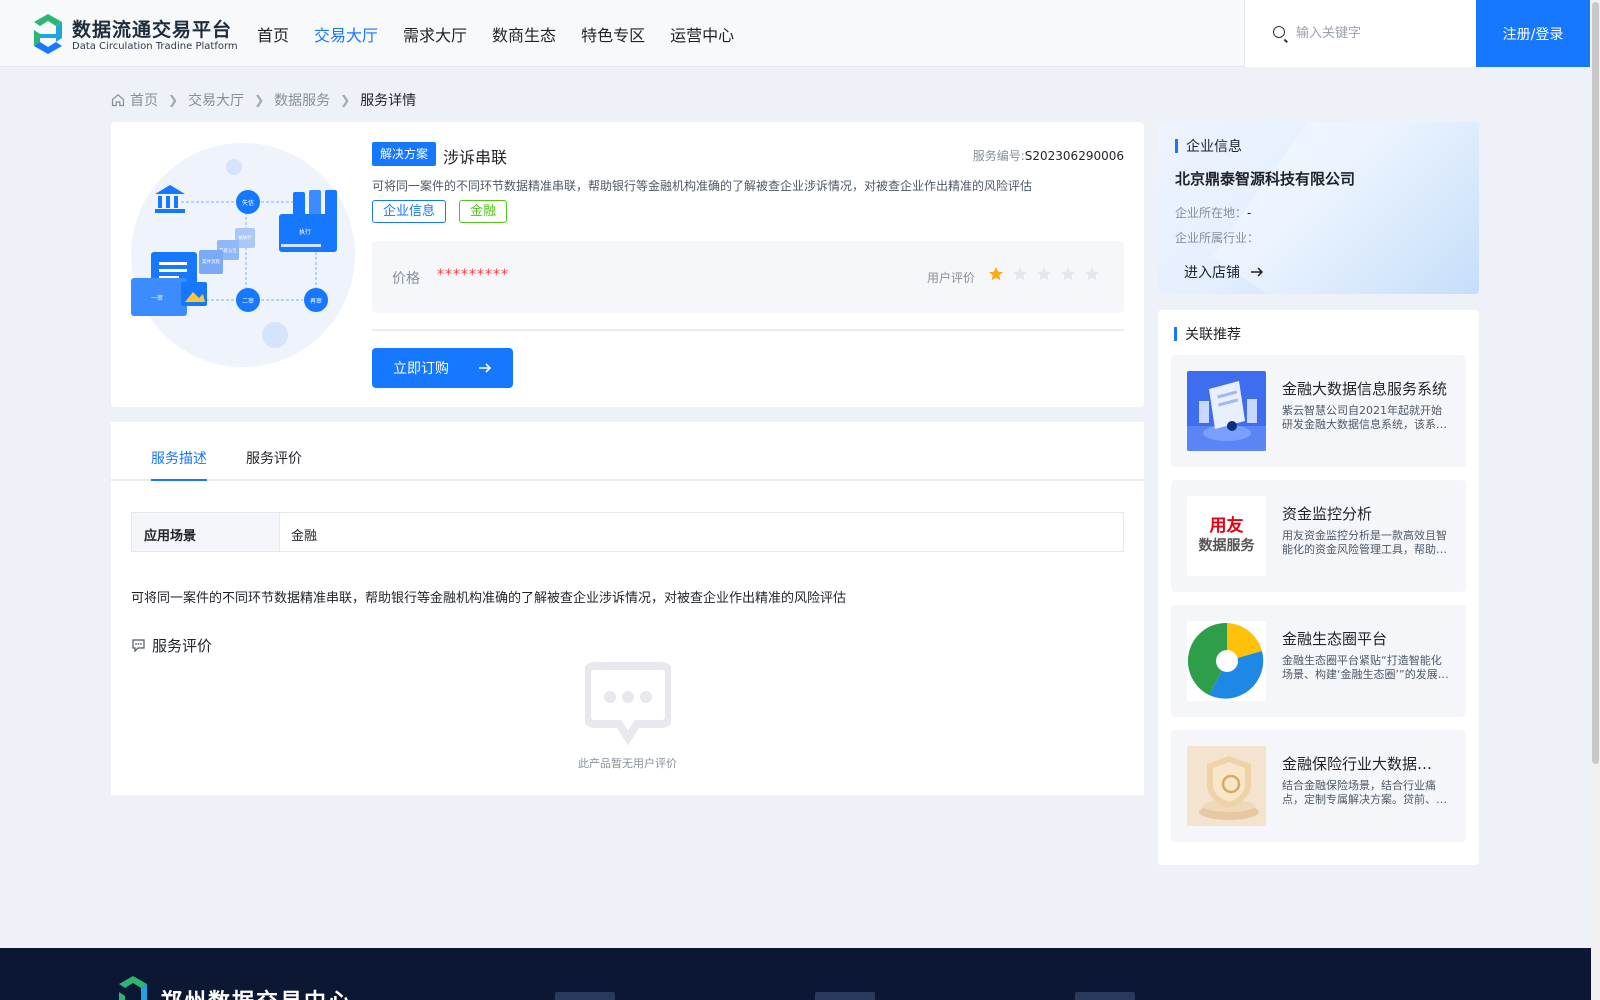 This screenshot has width=1600, height=1000. What do you see at coordinates (206, 532) in the screenshot?
I see `scene-label: 应用场景` at bounding box center [206, 532].